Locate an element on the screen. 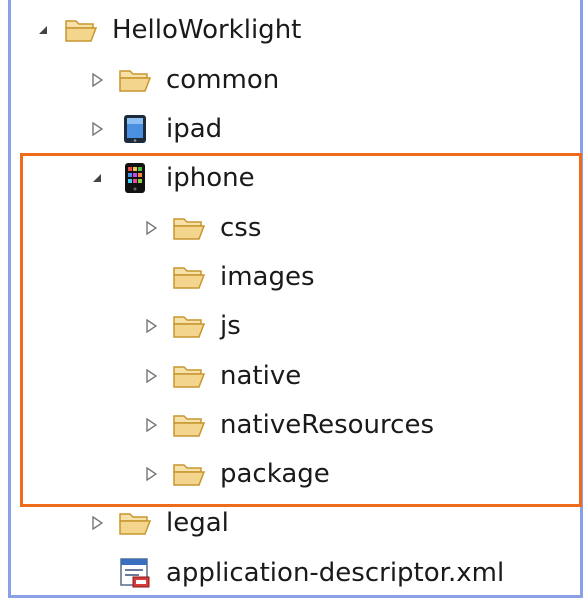 The image size is (588, 601). tree-item-css: css is located at coordinates (201, 228).